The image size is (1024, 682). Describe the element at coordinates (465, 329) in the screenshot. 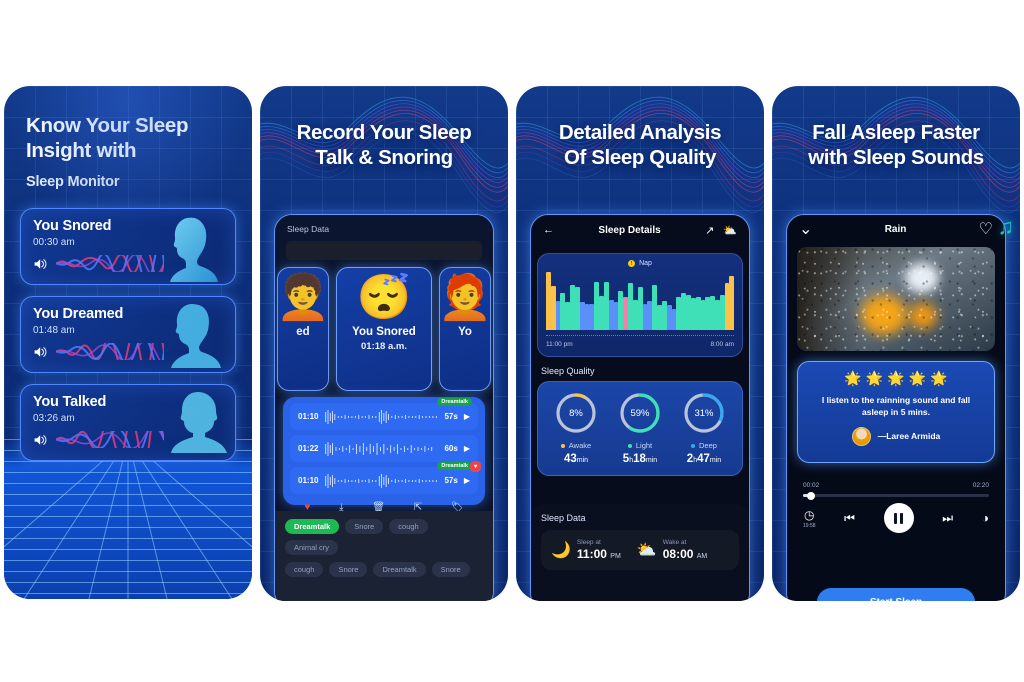

I see `carousel-slide-next: 🧑‍🦰 Yo` at that location.